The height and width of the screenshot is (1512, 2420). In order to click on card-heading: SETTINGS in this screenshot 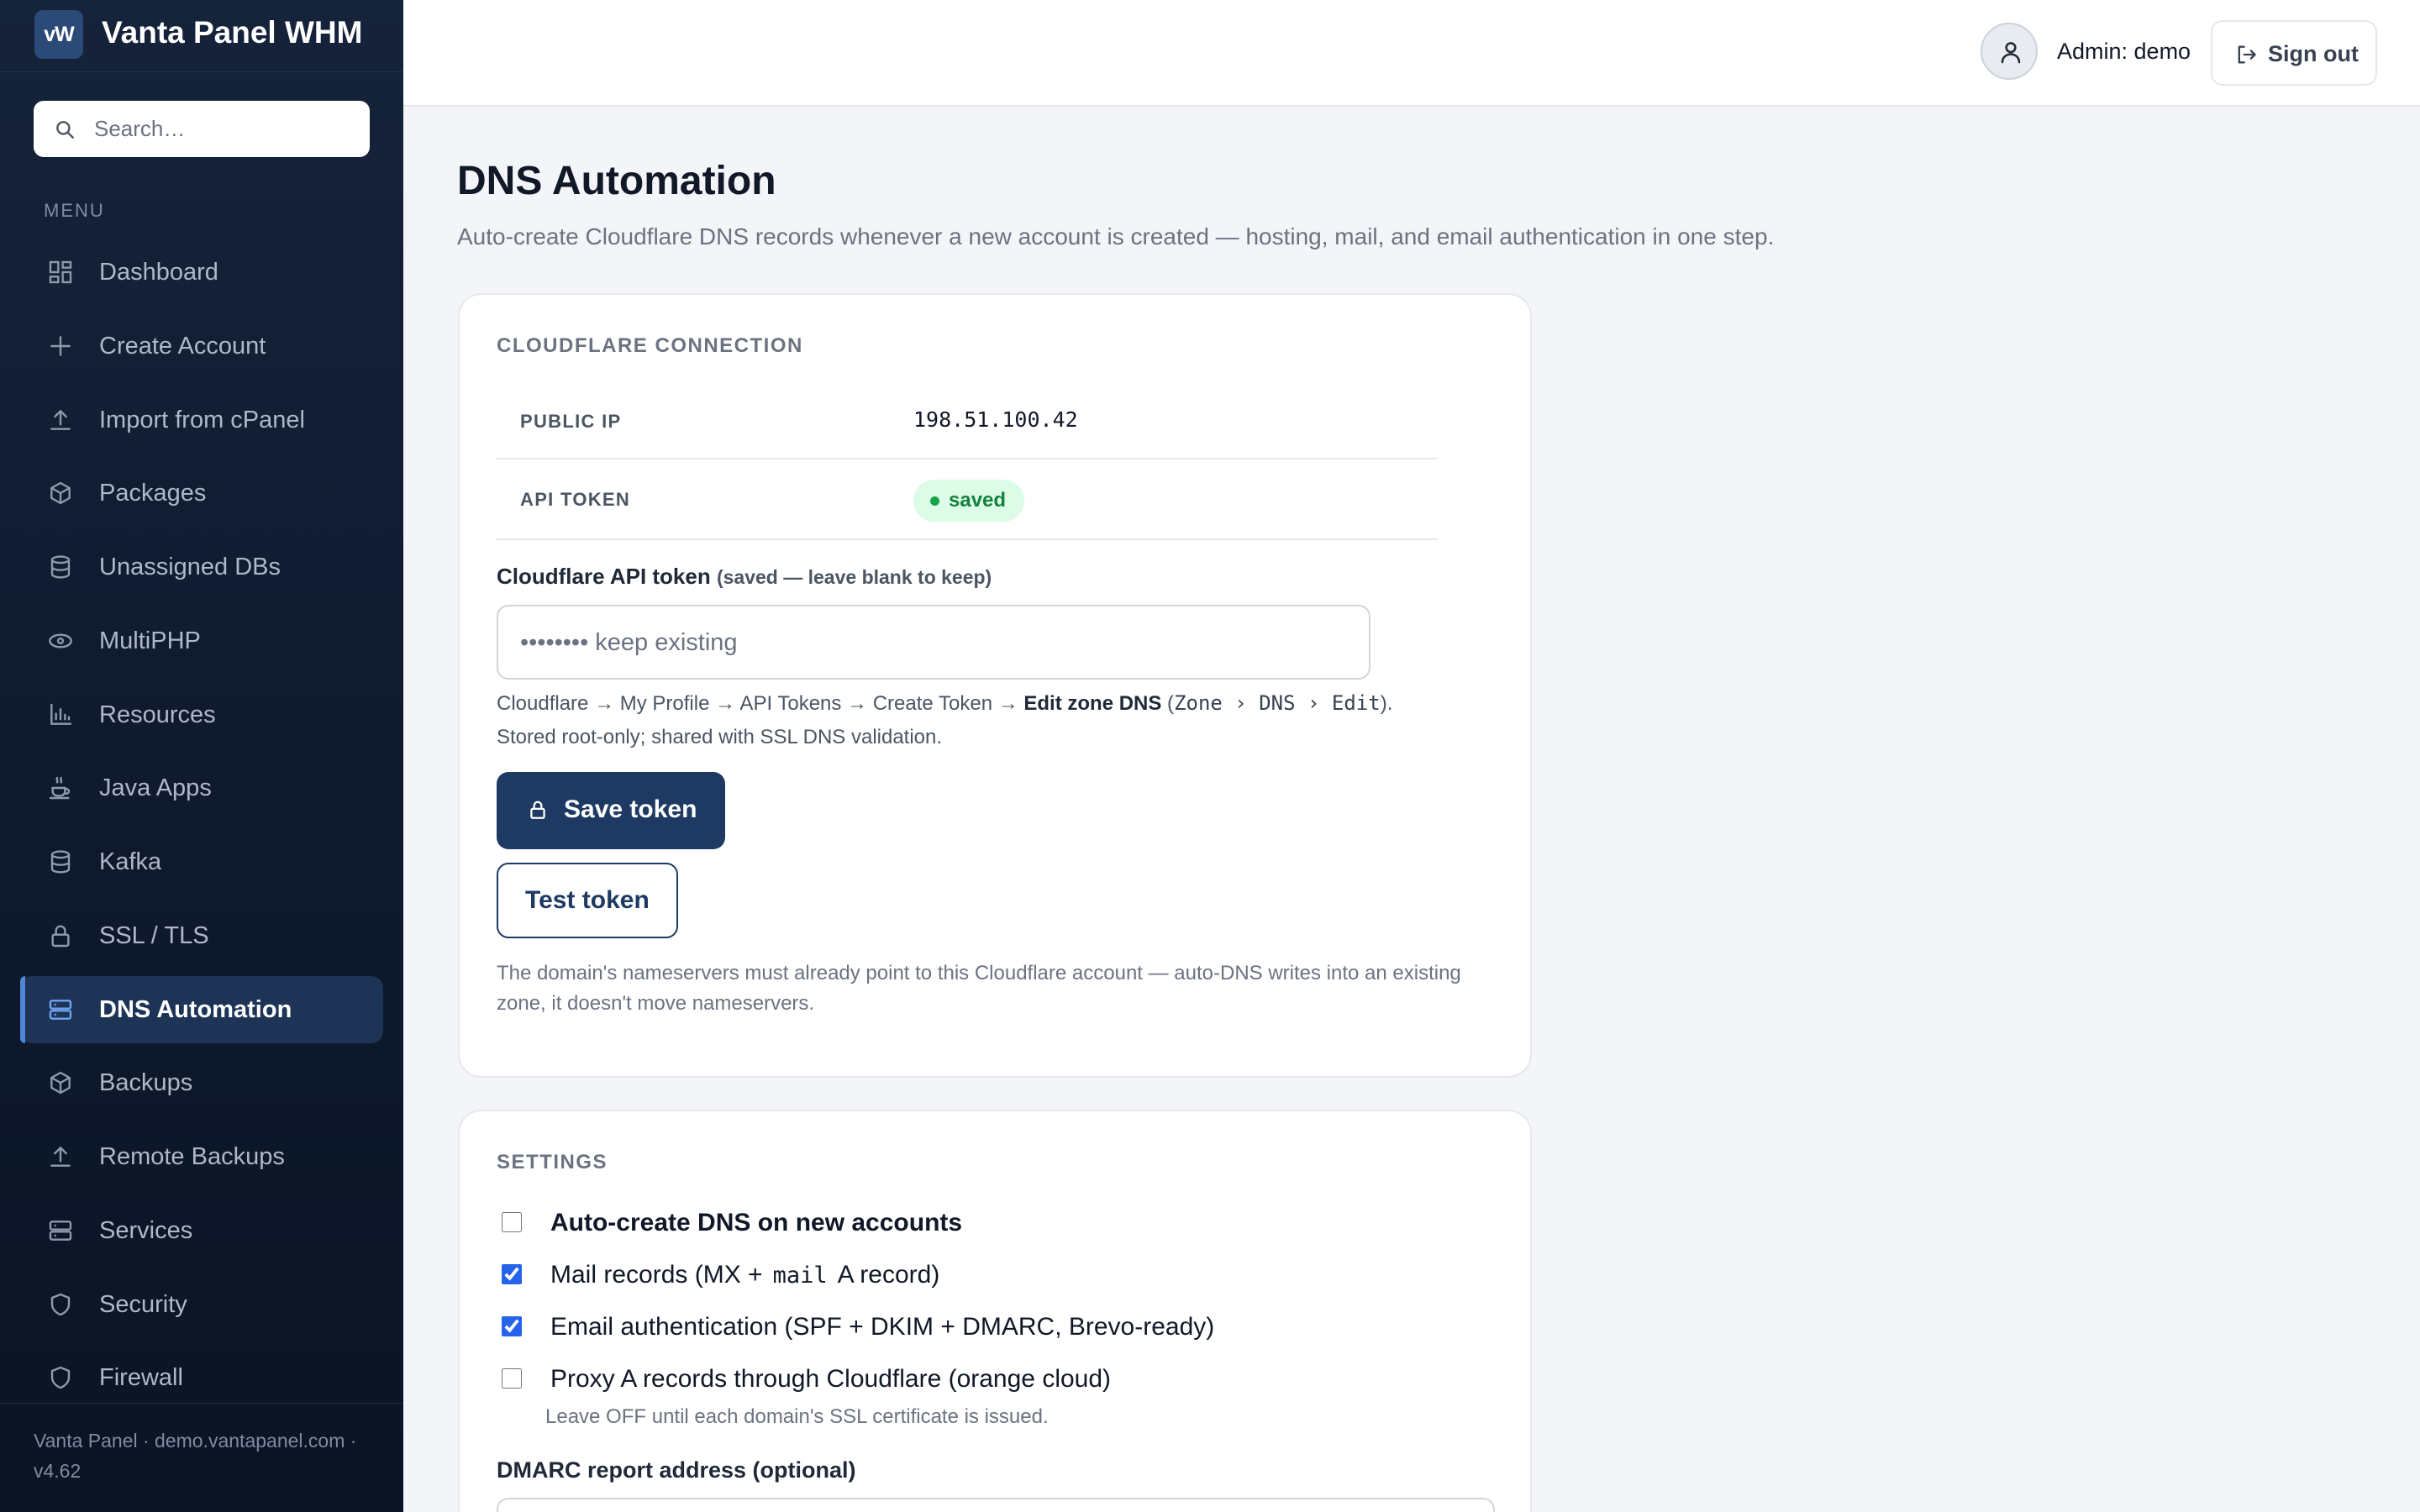, I will do `click(552, 1162)`.